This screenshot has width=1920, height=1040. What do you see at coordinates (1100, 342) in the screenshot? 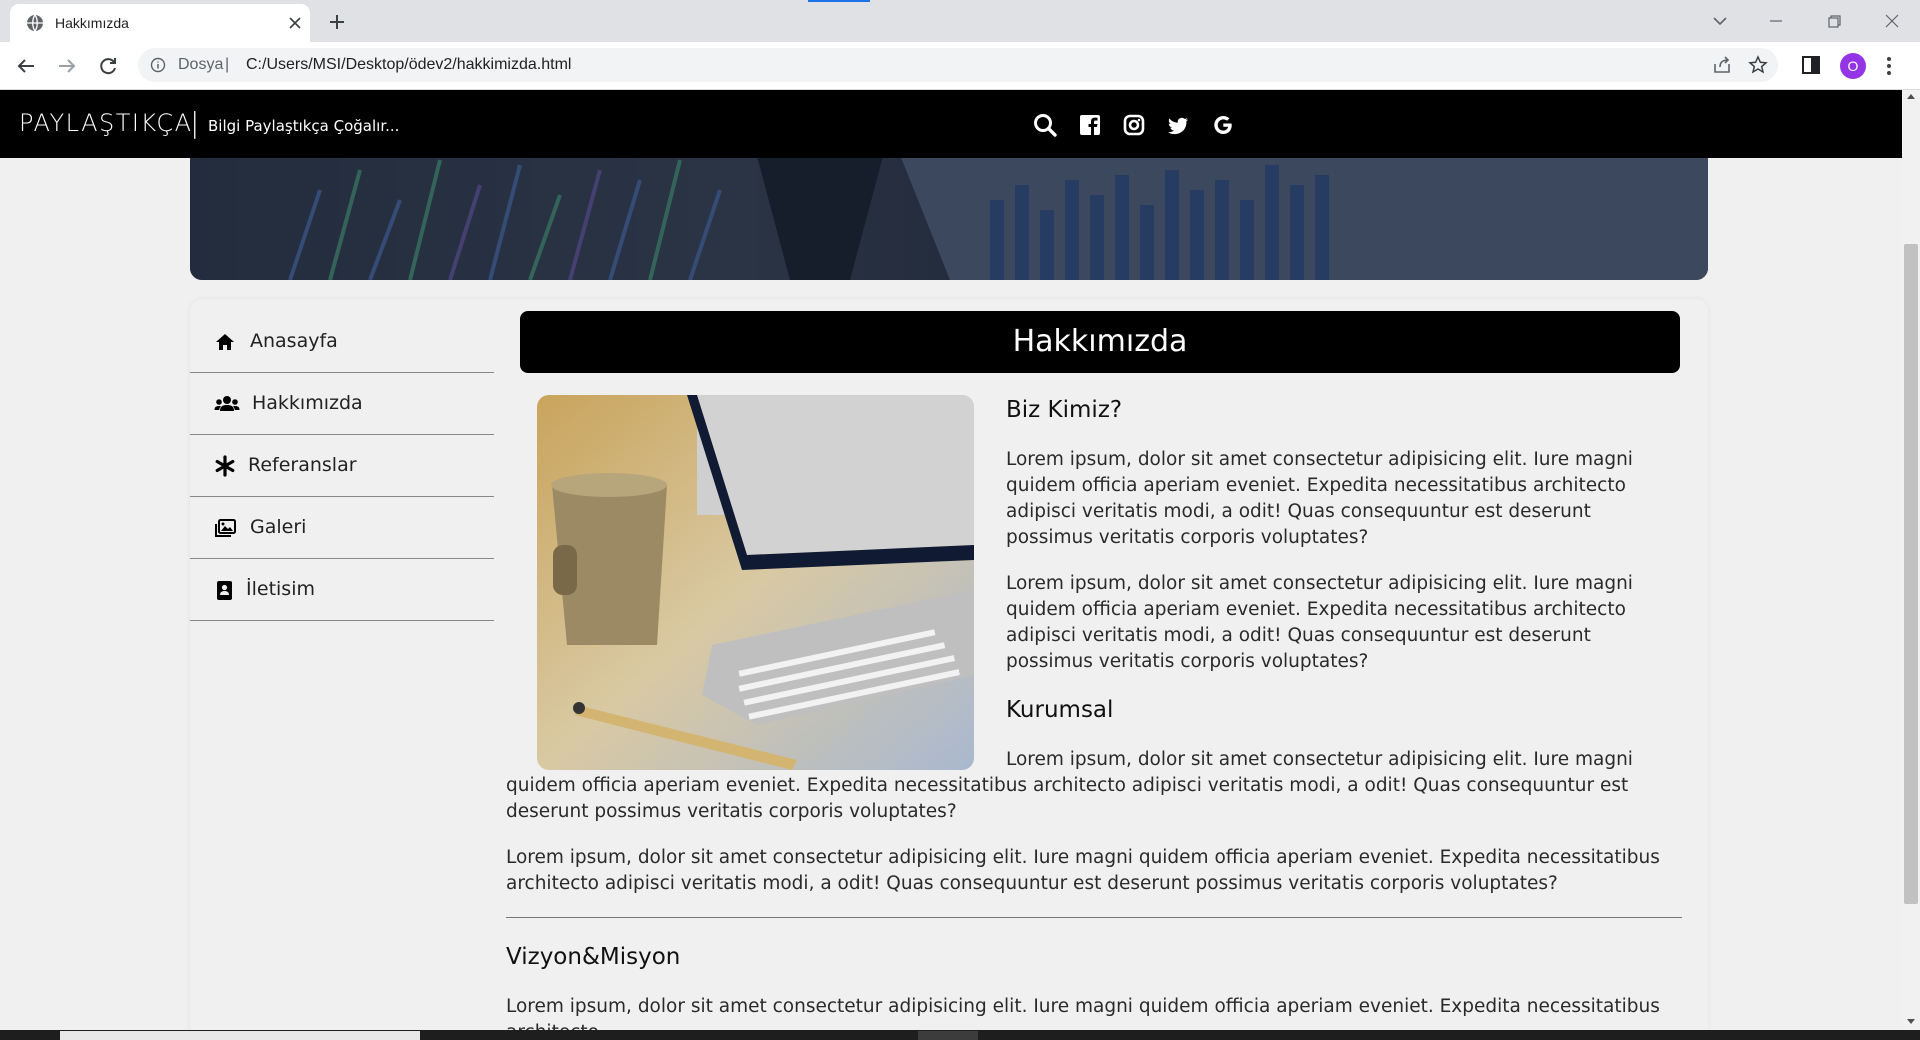
I see `page-title: Hakkımızda` at bounding box center [1100, 342].